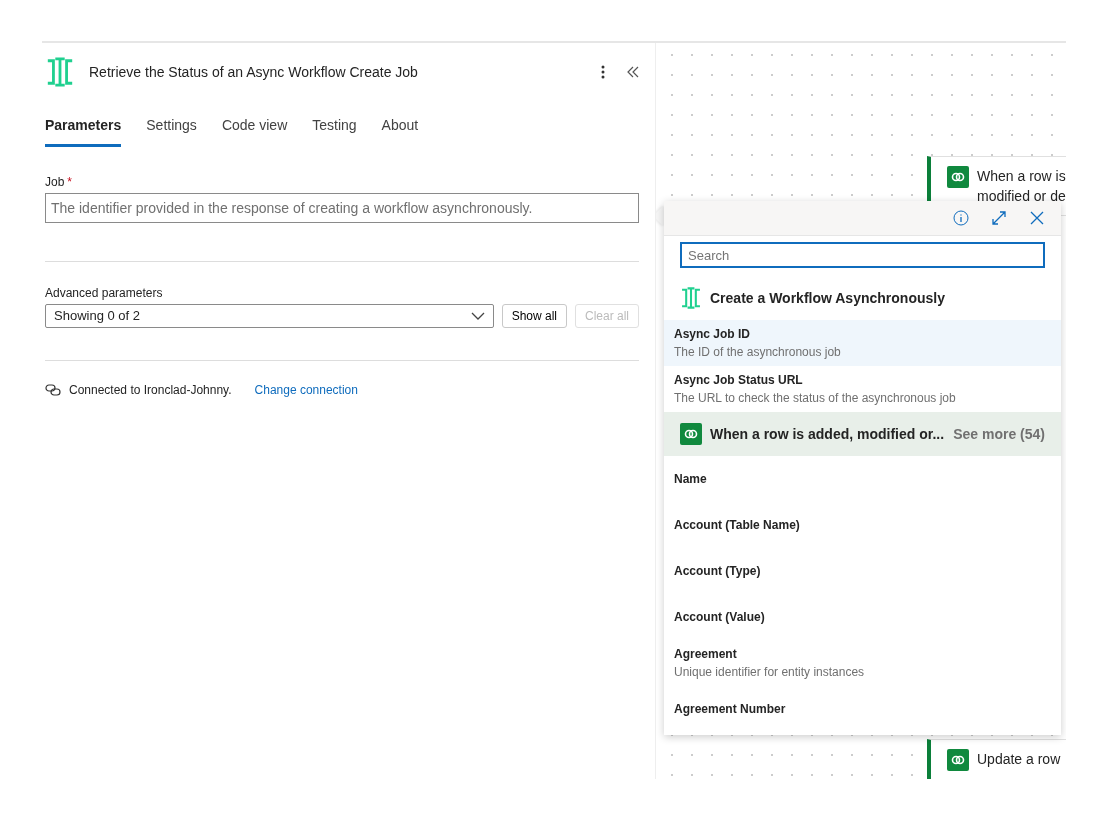 The image size is (1108, 819). What do you see at coordinates (961, 218) in the screenshot?
I see `info-icon` at bounding box center [961, 218].